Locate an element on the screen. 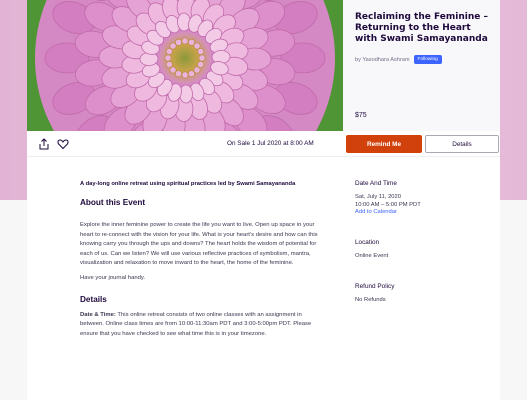 The image size is (527, 400). details-heading: Details is located at coordinates (93, 299).